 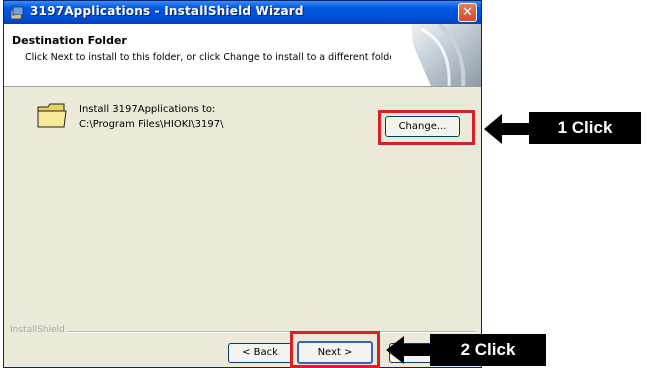 What do you see at coordinates (37, 330) in the screenshot?
I see `installshield-label: InstallShield` at bounding box center [37, 330].